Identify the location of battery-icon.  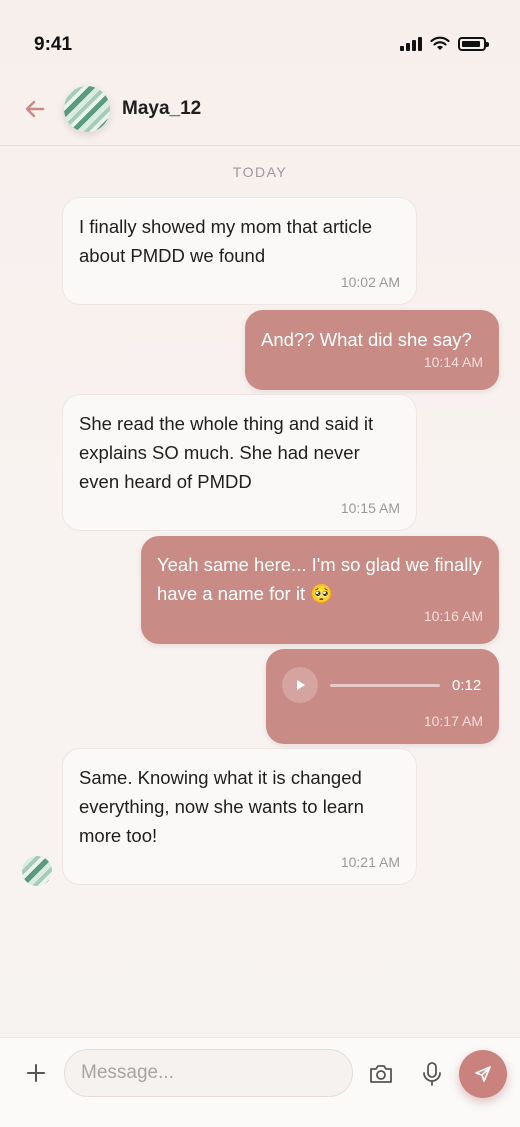
(473, 43).